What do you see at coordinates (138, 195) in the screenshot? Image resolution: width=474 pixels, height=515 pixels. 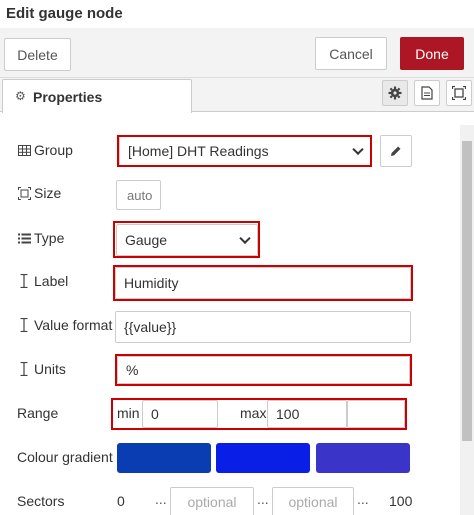 I see `size-button: auto` at bounding box center [138, 195].